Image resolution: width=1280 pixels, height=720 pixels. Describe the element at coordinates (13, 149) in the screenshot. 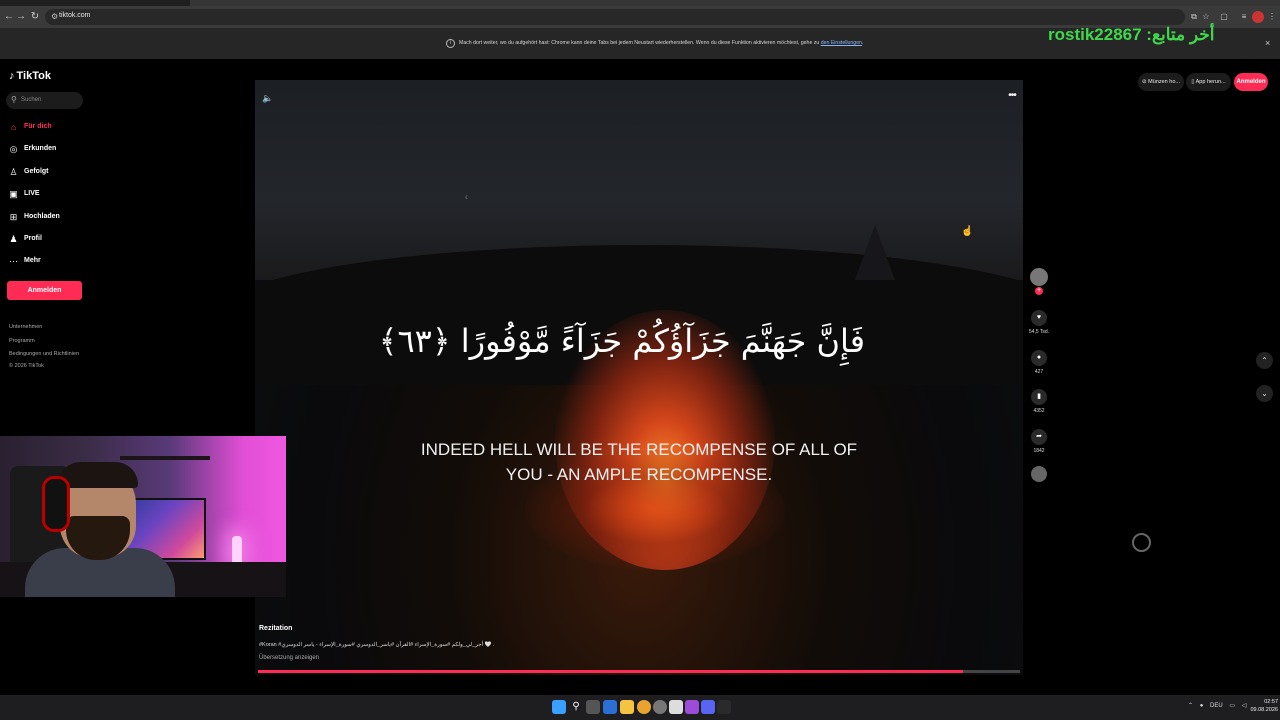

I see `compass-icon: ◎` at that location.